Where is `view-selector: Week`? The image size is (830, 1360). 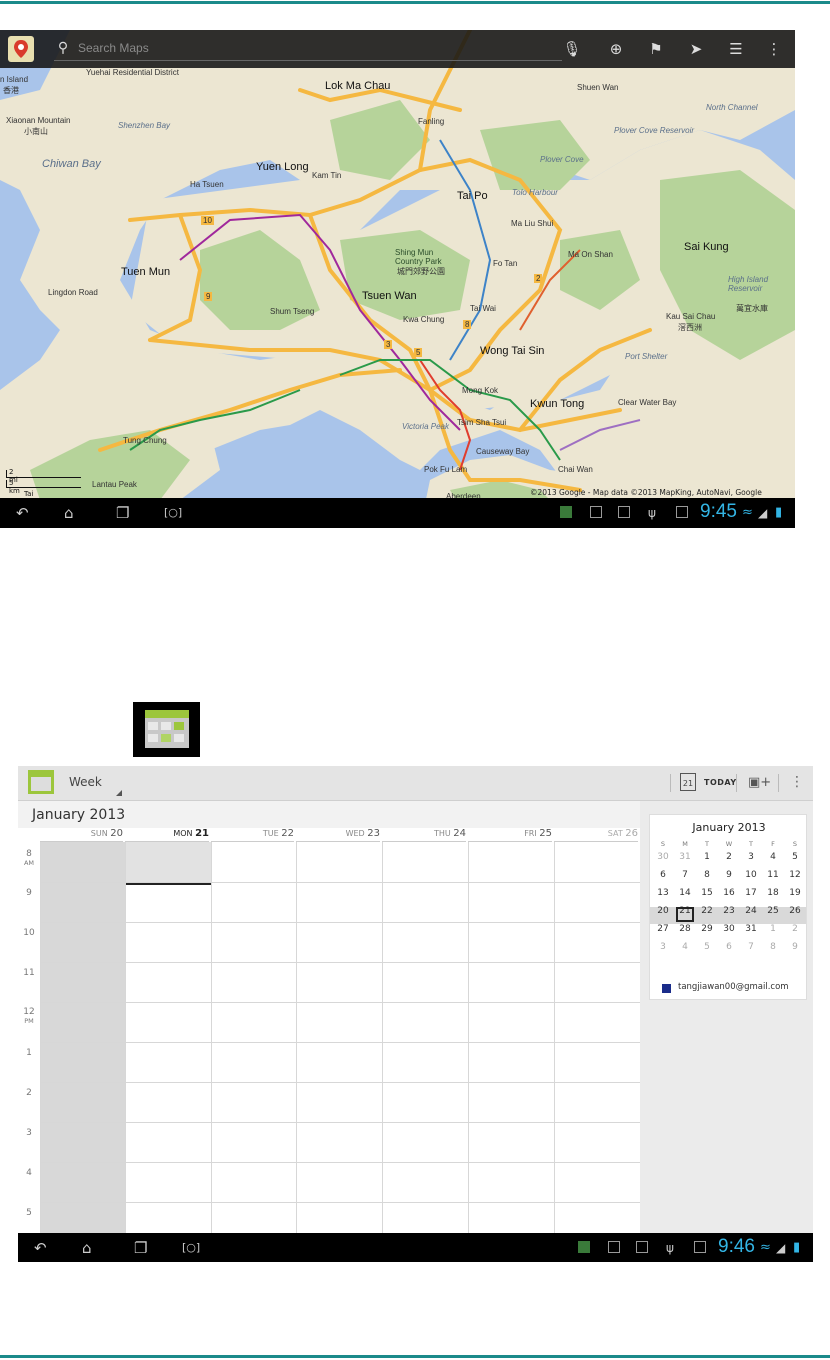 view-selector: Week is located at coordinates (85, 782).